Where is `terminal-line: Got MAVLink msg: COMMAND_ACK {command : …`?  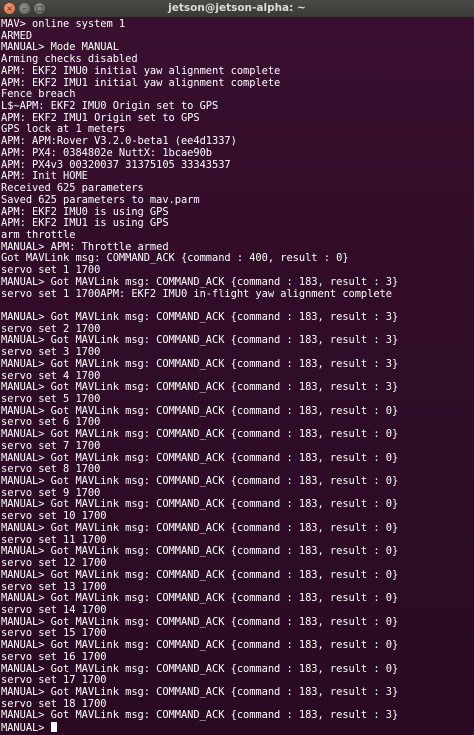 terminal-line: Got MAVLink msg: COMMAND_ACK {command : … is located at coordinates (175, 259).